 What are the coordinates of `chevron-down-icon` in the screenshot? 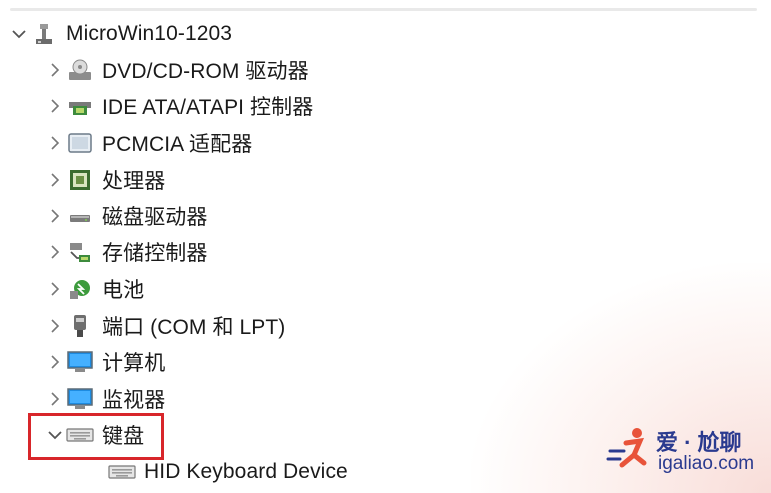 It's located at (19, 34).